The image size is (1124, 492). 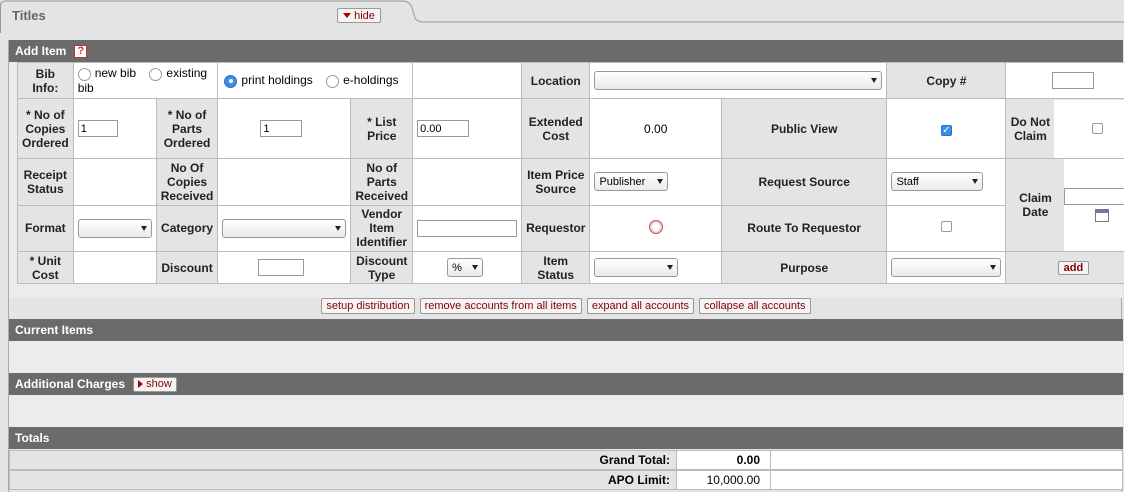 I want to click on no-copies-received-label: No Of Copies Received, so click(x=187, y=182).